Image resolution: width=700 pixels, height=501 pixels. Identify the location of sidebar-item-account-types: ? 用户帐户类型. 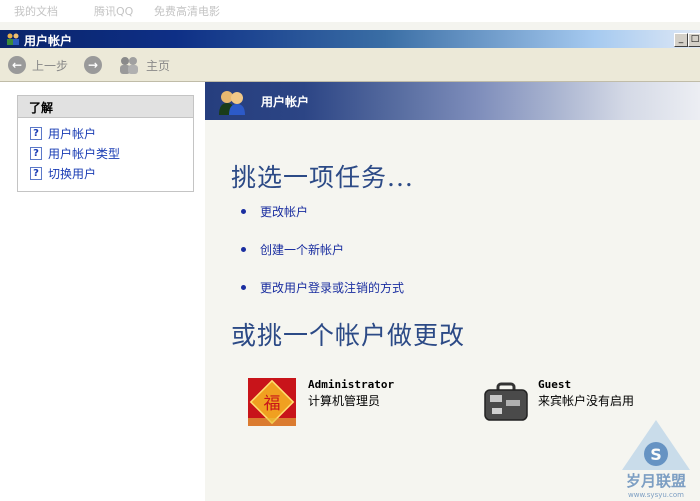
(105, 153).